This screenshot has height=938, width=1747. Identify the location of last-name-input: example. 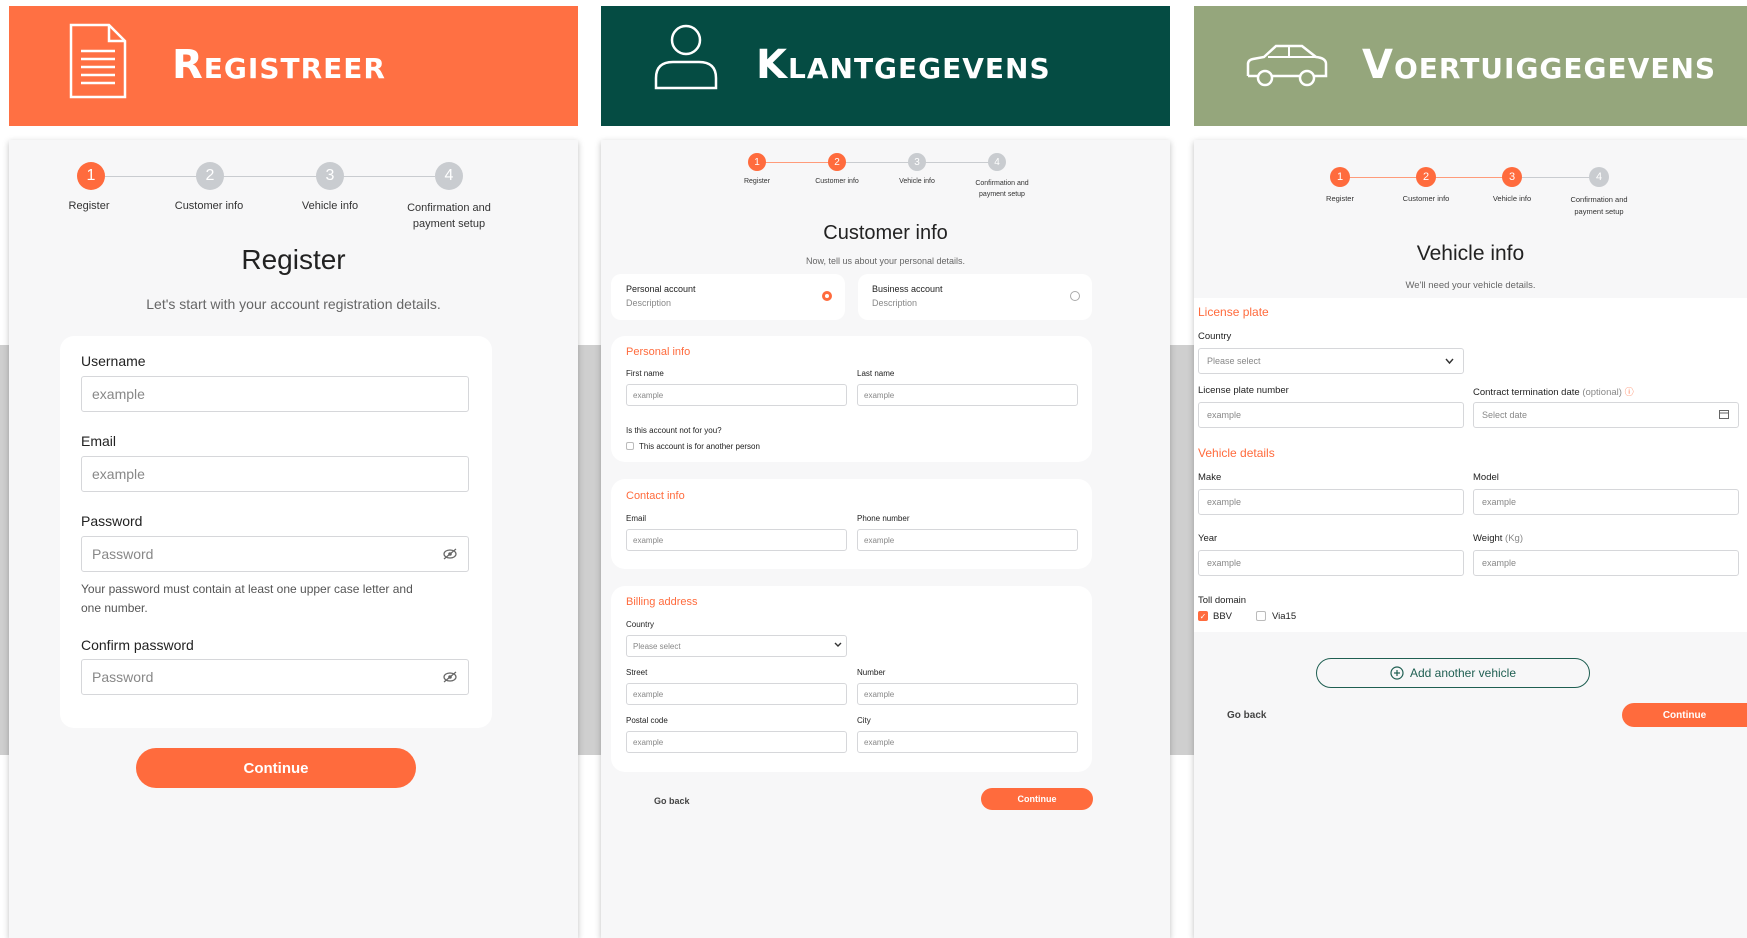
(967, 395).